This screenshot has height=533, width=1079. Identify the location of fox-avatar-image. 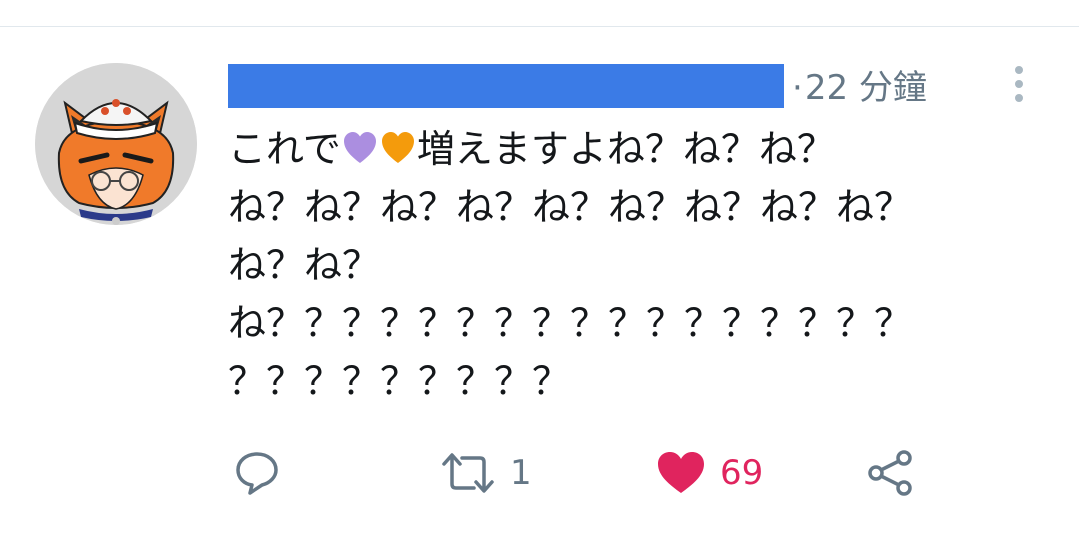
(116, 144).